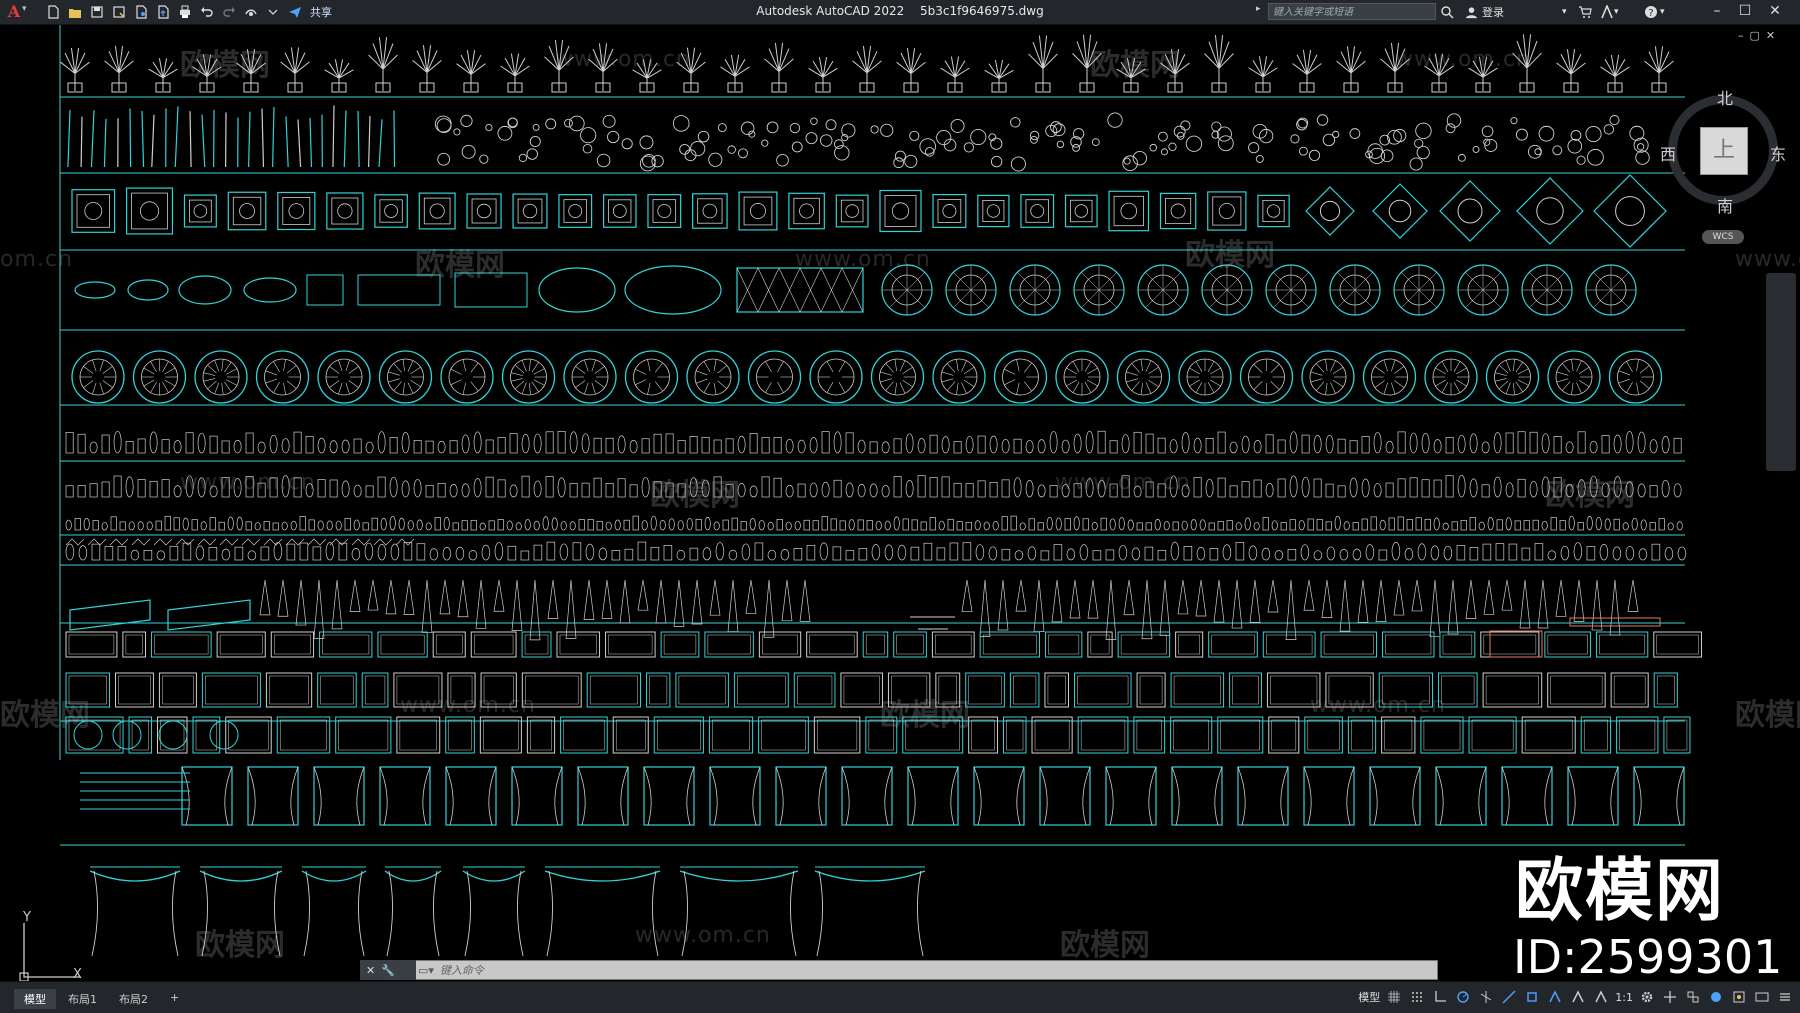  Describe the element at coordinates (228, 12) in the screenshot. I see `redo-icon` at that location.